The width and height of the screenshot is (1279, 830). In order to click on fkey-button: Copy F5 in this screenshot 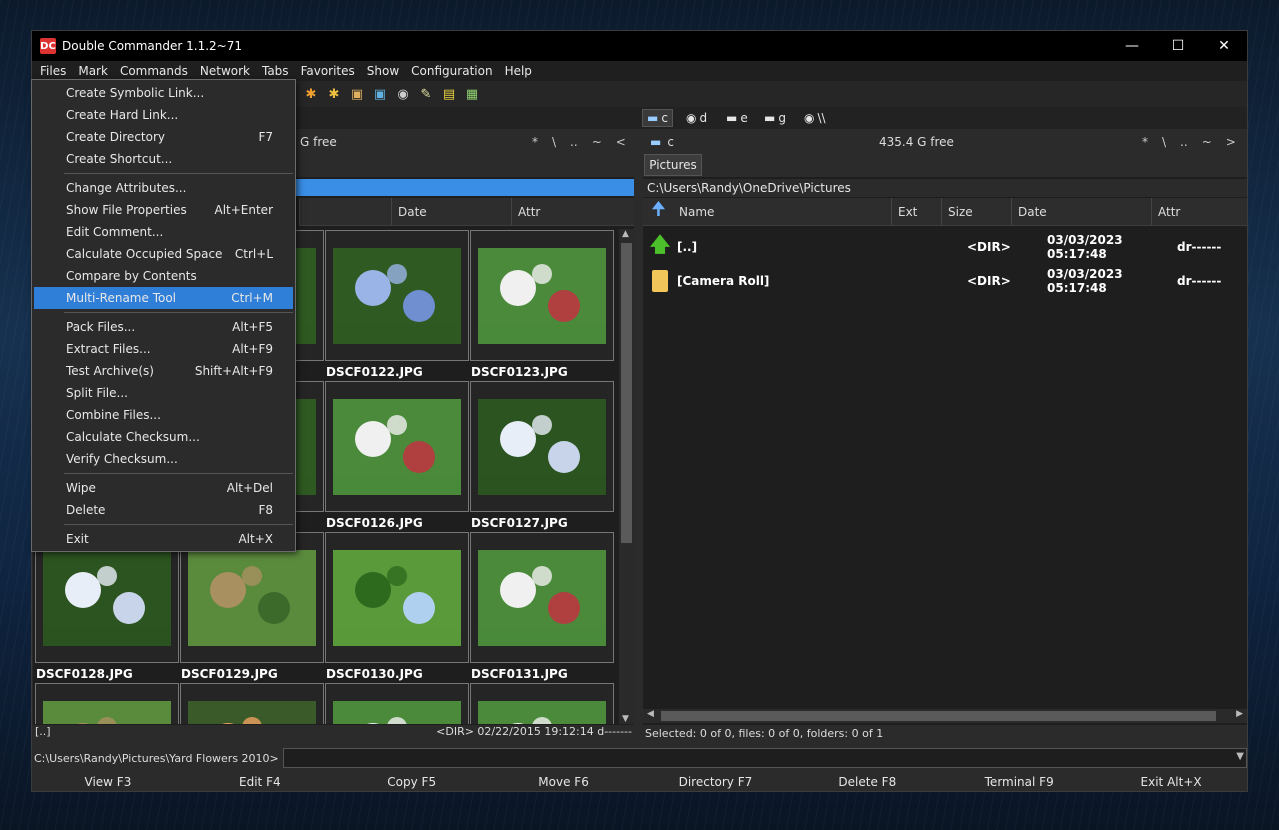, I will do `click(412, 781)`.